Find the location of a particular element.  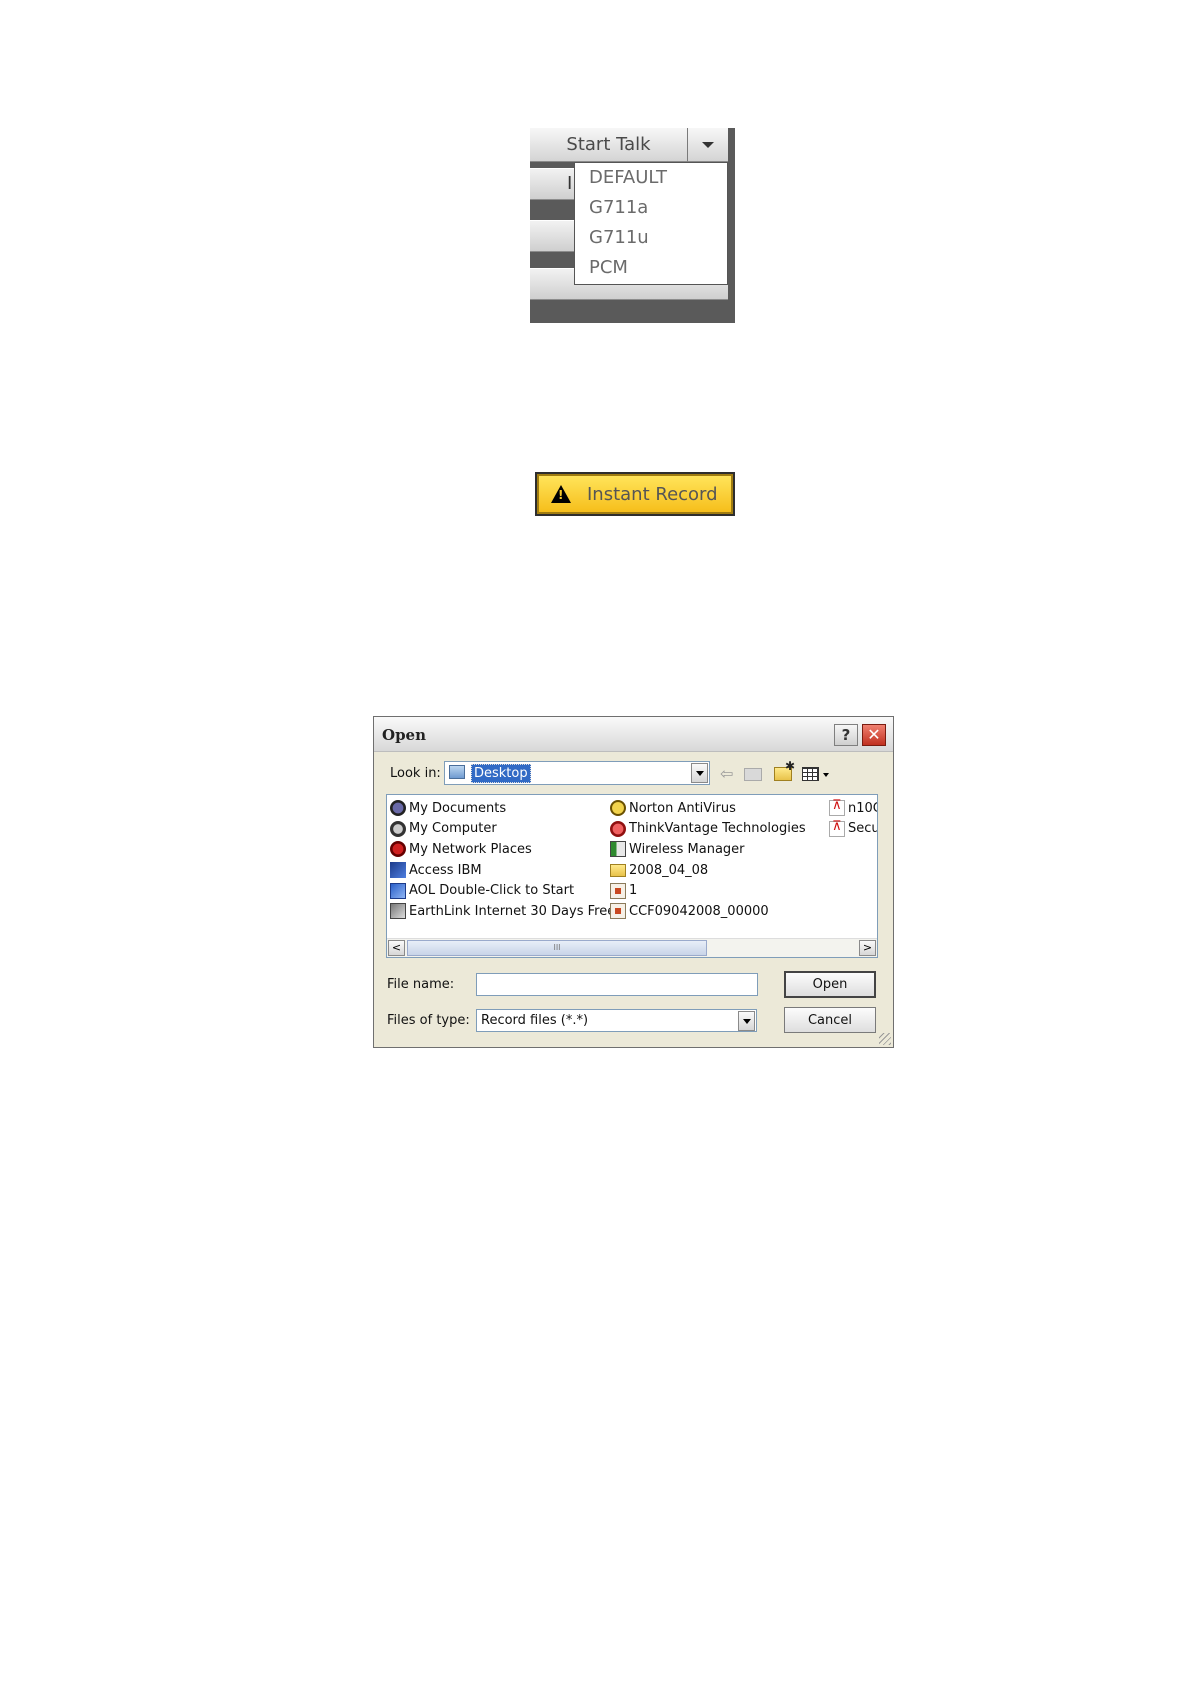

scroll-left-button: < is located at coordinates (396, 948).